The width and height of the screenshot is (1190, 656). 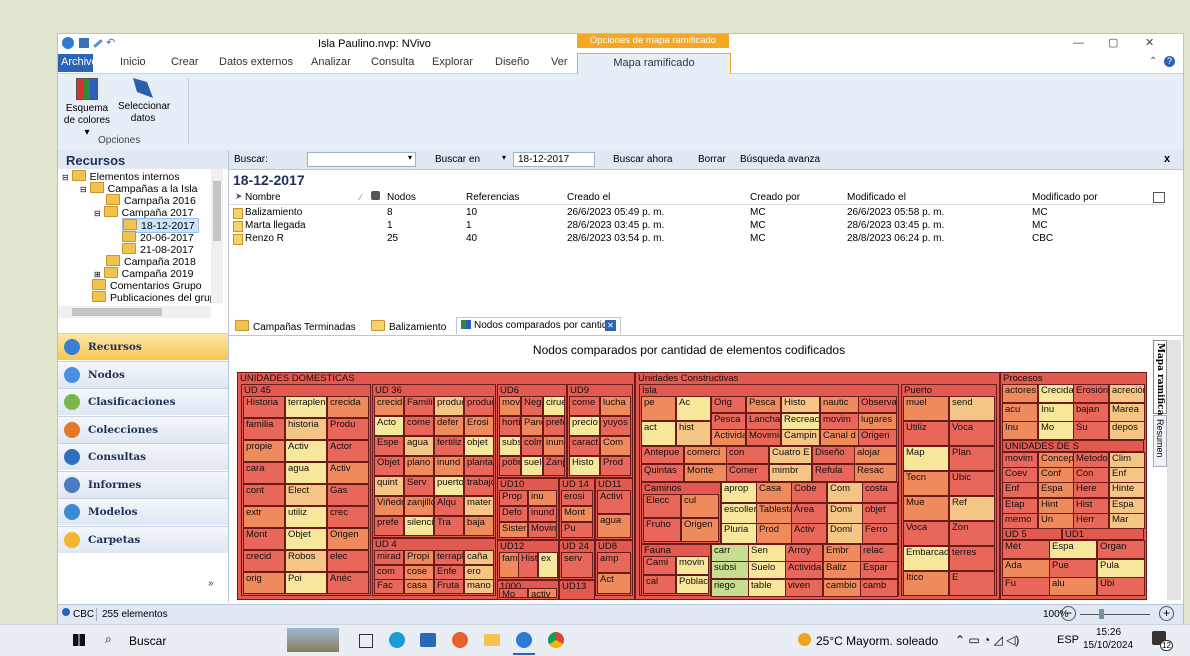 I want to click on treemap-node: mimbr, so click(x=790, y=473).